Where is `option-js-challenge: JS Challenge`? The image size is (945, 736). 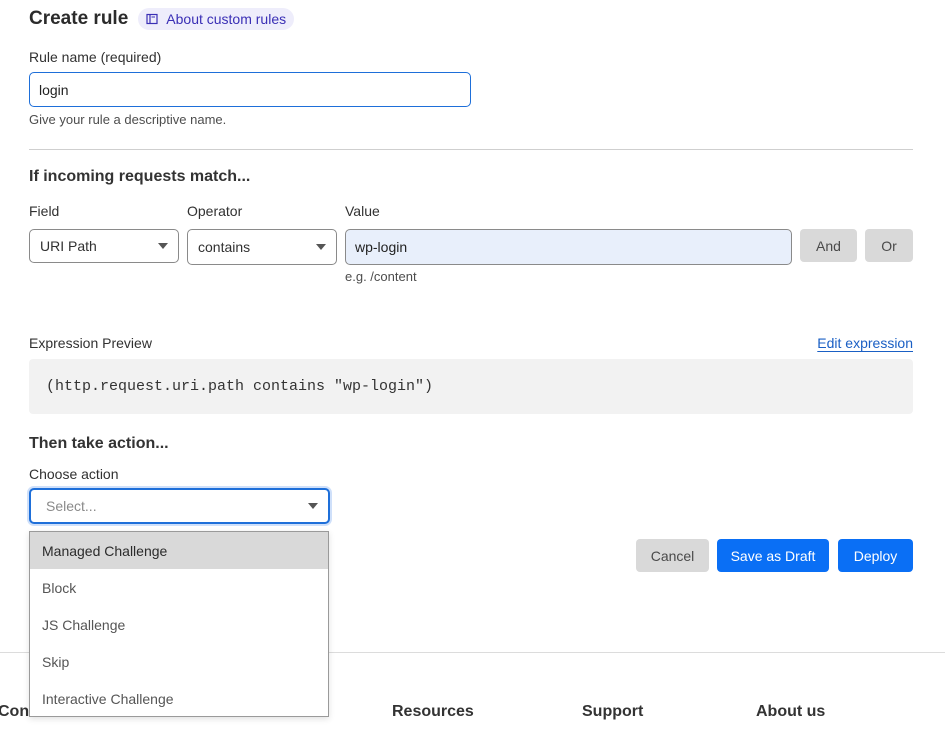
option-js-challenge: JS Challenge is located at coordinates (179, 624).